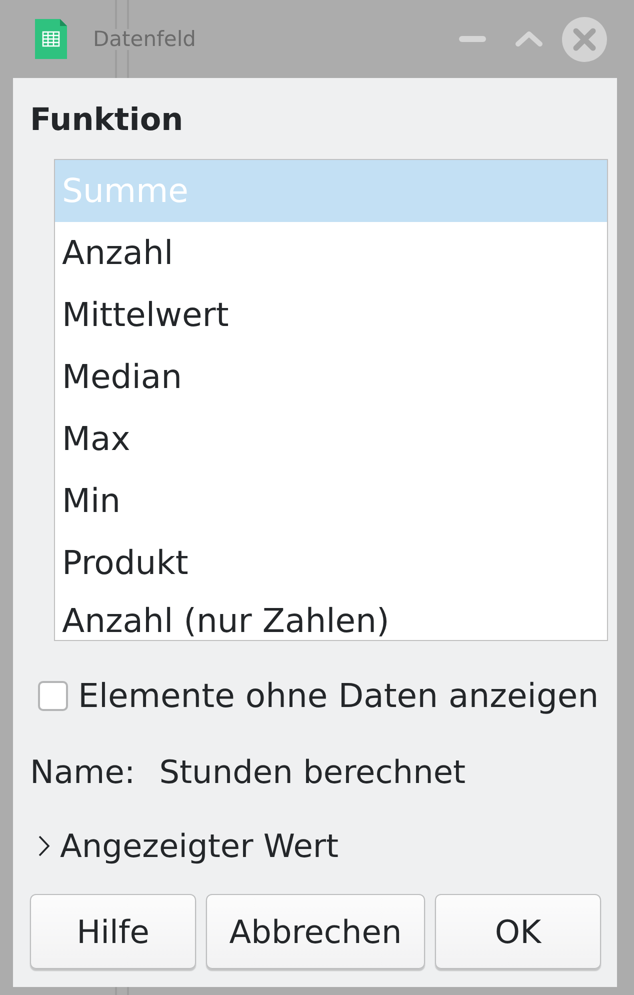  Describe the element at coordinates (113, 931) in the screenshot. I see `dialog-button: Hilfe` at that location.